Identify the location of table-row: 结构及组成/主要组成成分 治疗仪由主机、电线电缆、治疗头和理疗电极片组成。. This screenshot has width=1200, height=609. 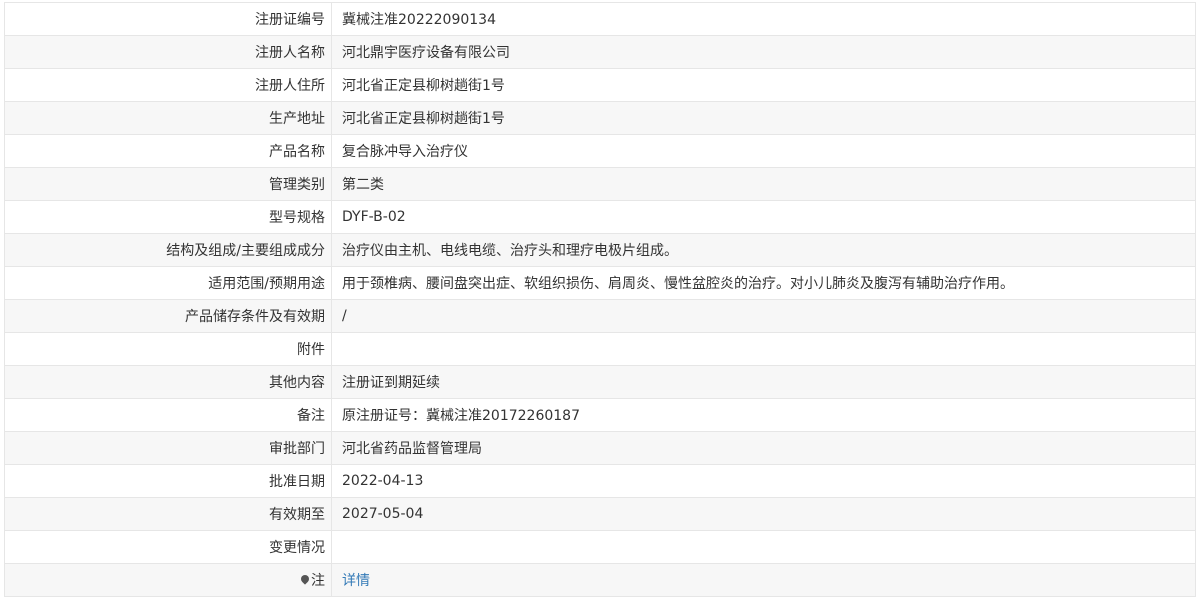
(600, 250).